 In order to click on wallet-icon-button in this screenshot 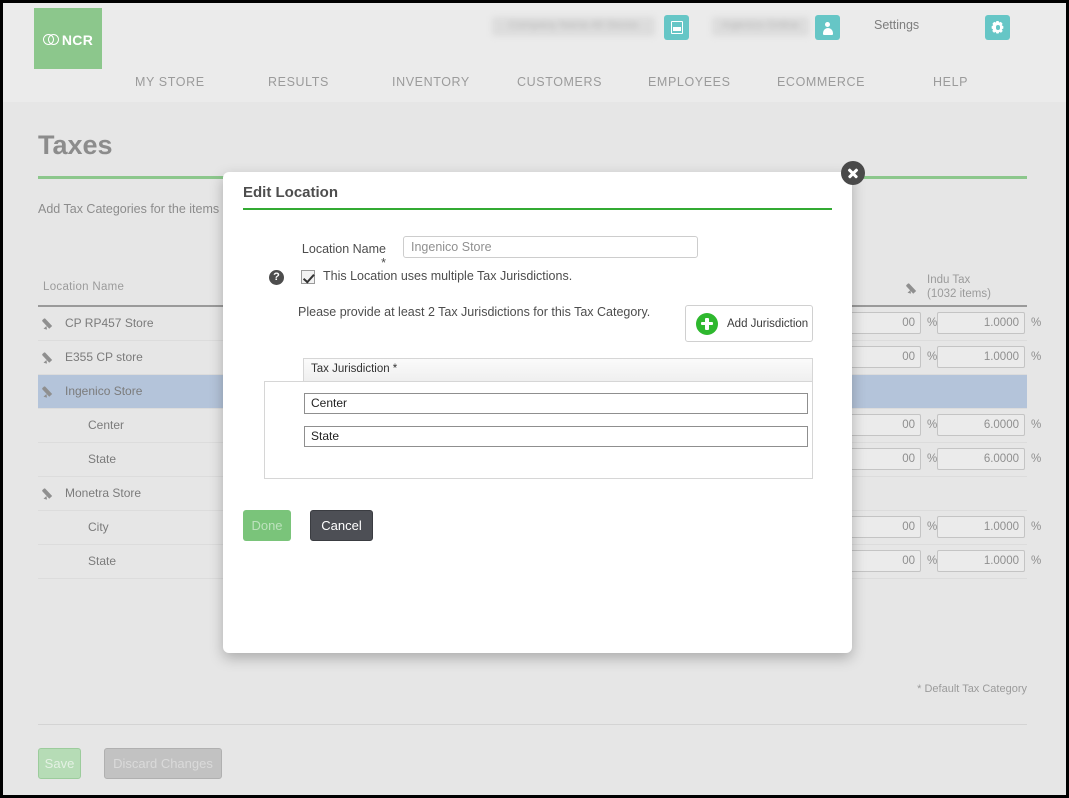, I will do `click(676, 27)`.